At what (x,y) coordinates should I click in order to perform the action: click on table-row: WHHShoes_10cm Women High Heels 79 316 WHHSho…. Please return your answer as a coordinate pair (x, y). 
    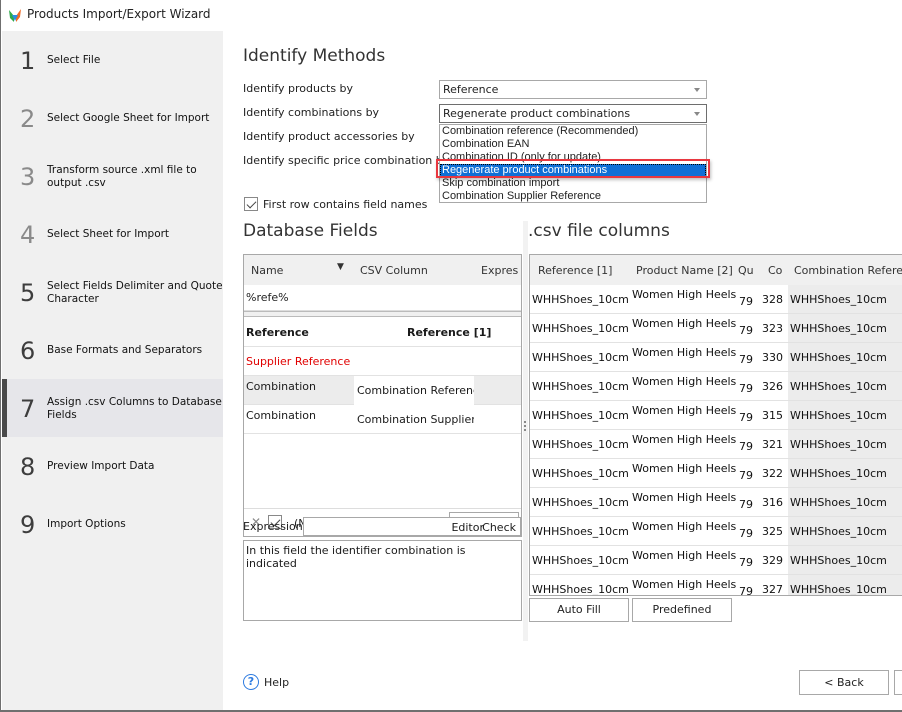
    Looking at the image, I should click on (716, 502).